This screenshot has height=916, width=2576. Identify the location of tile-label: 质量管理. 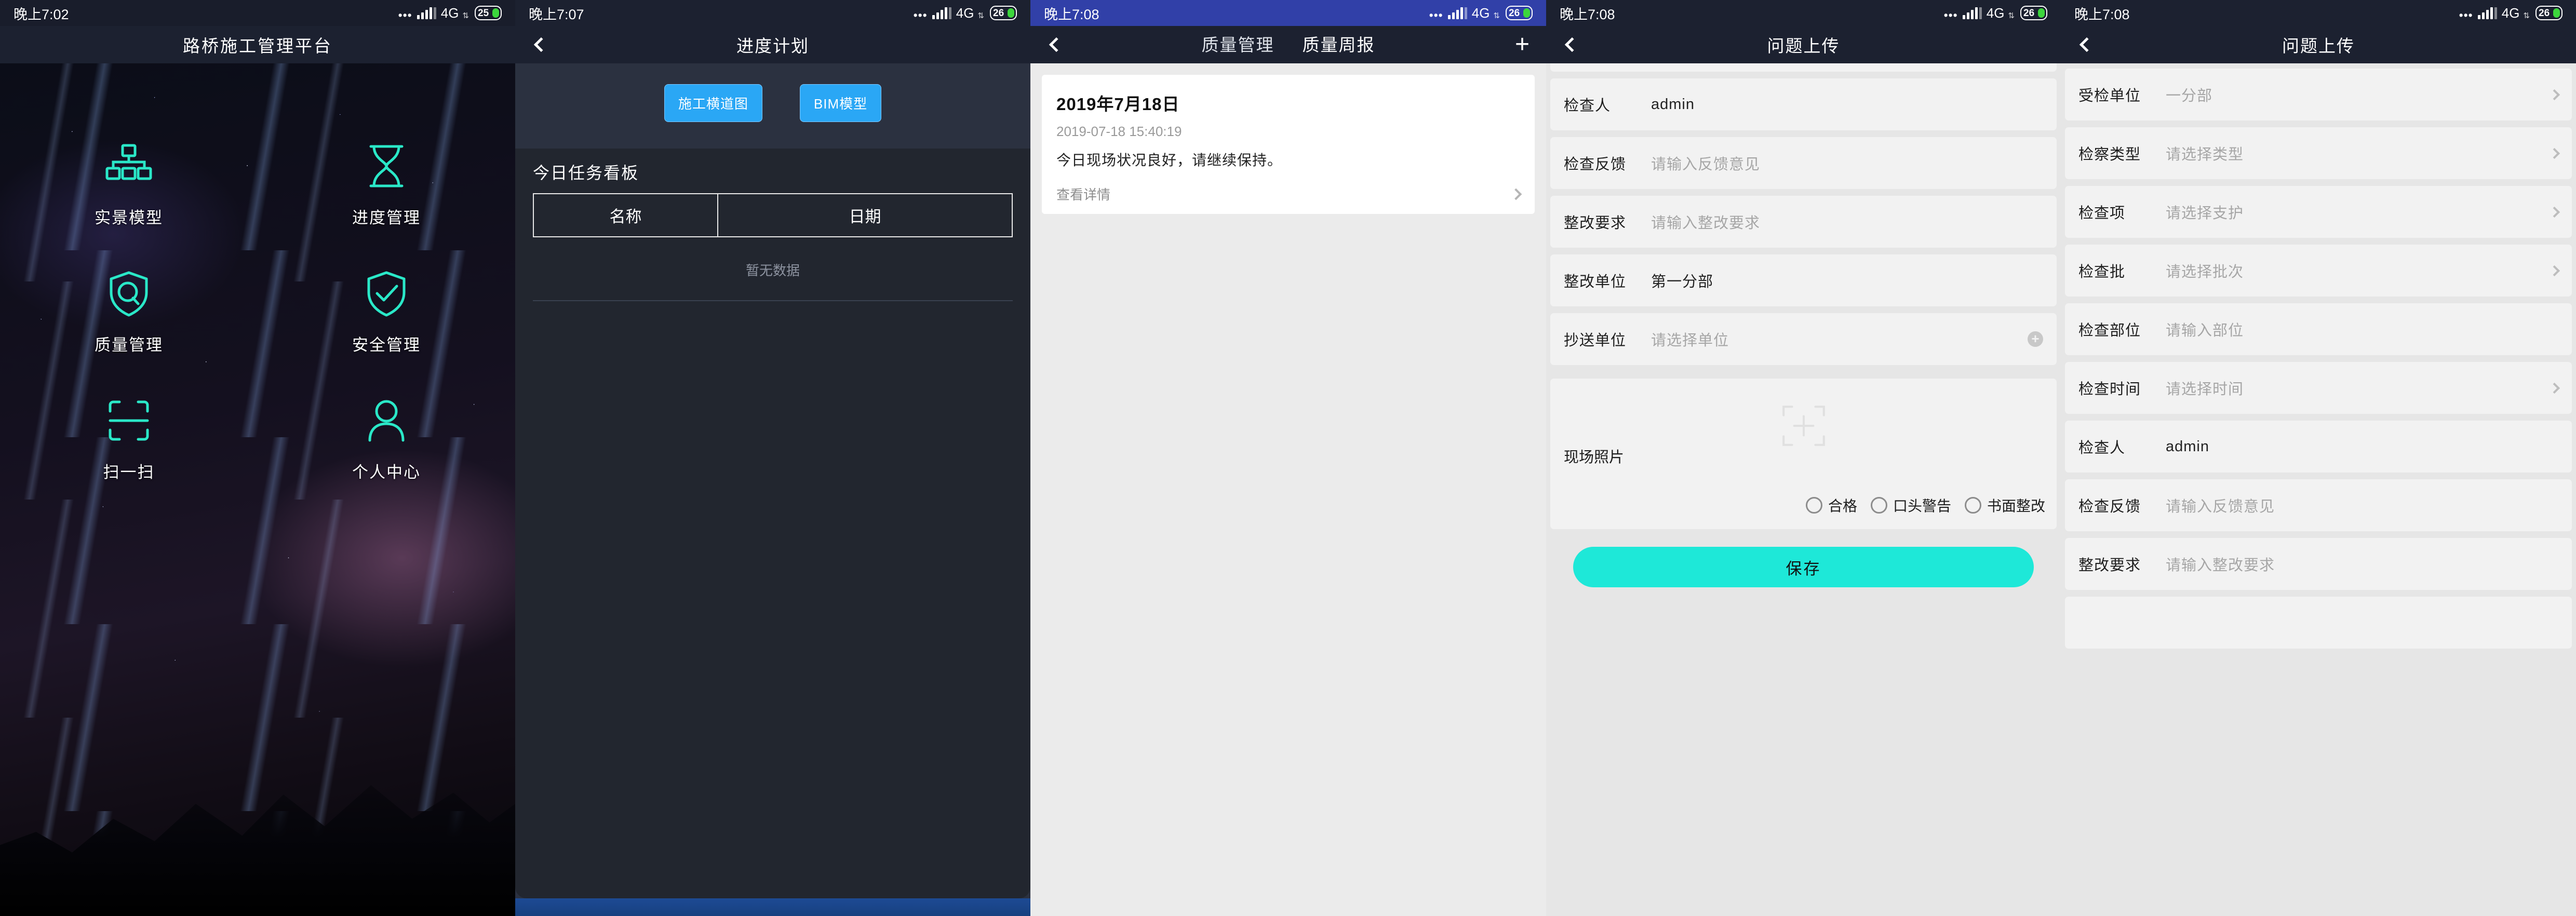
(129, 345).